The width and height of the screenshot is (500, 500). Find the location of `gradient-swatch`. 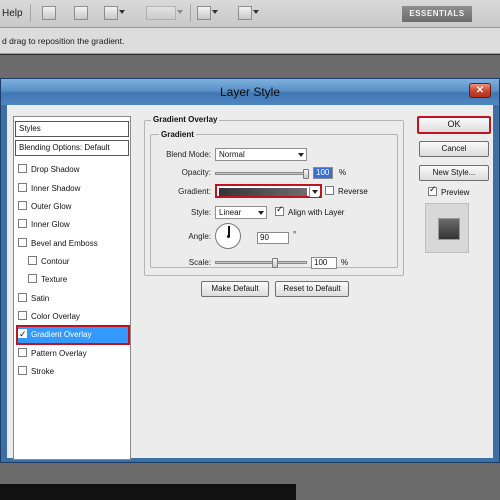

gradient-swatch is located at coordinates (263, 192).